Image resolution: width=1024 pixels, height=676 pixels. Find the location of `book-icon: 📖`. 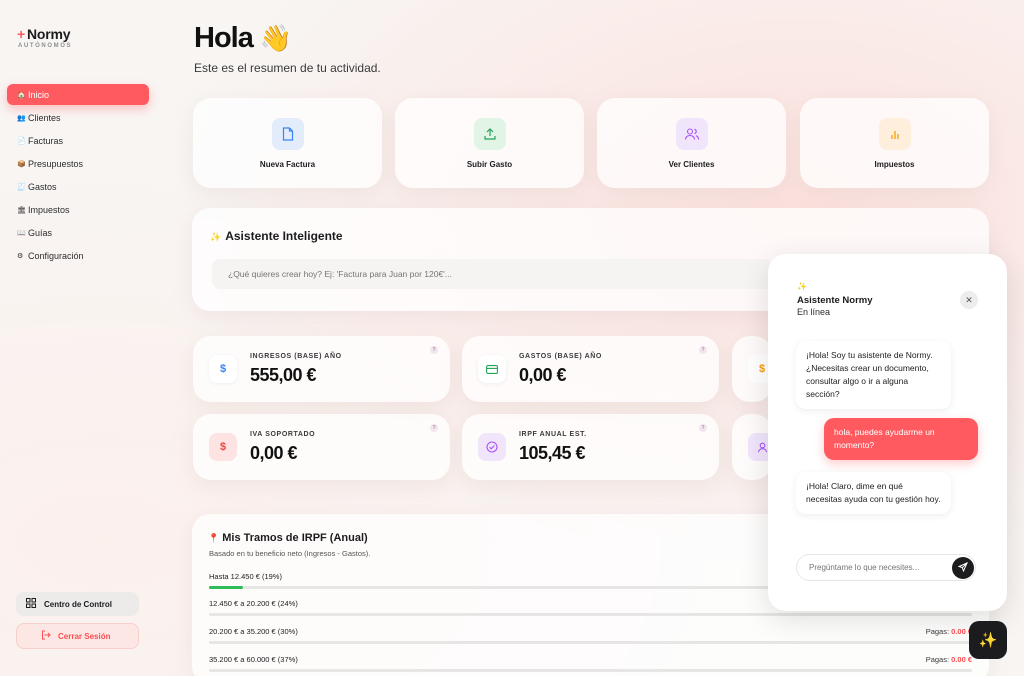

book-icon: 📖 is located at coordinates (21, 233).